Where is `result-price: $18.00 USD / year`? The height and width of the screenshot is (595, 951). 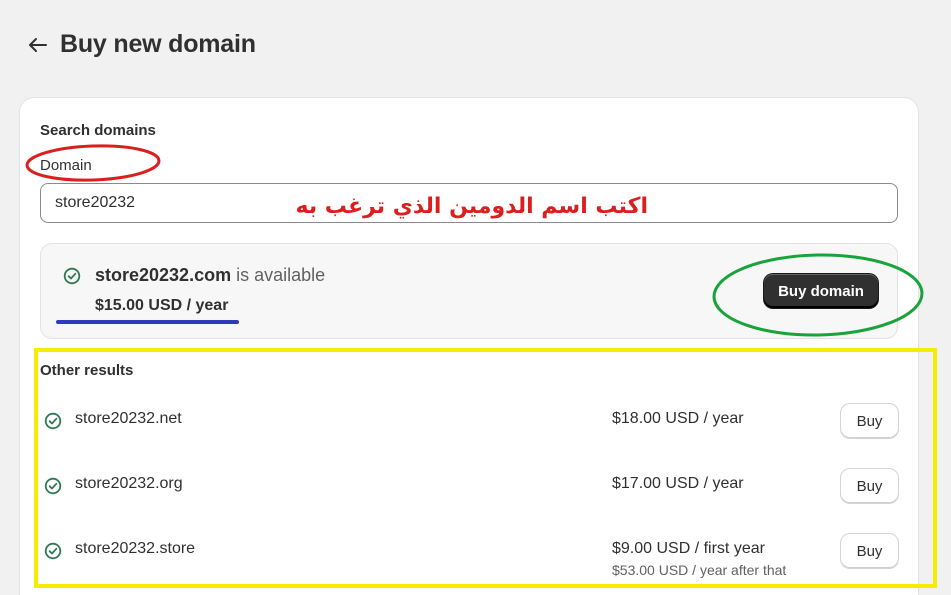 result-price: $18.00 USD / year is located at coordinates (678, 418).